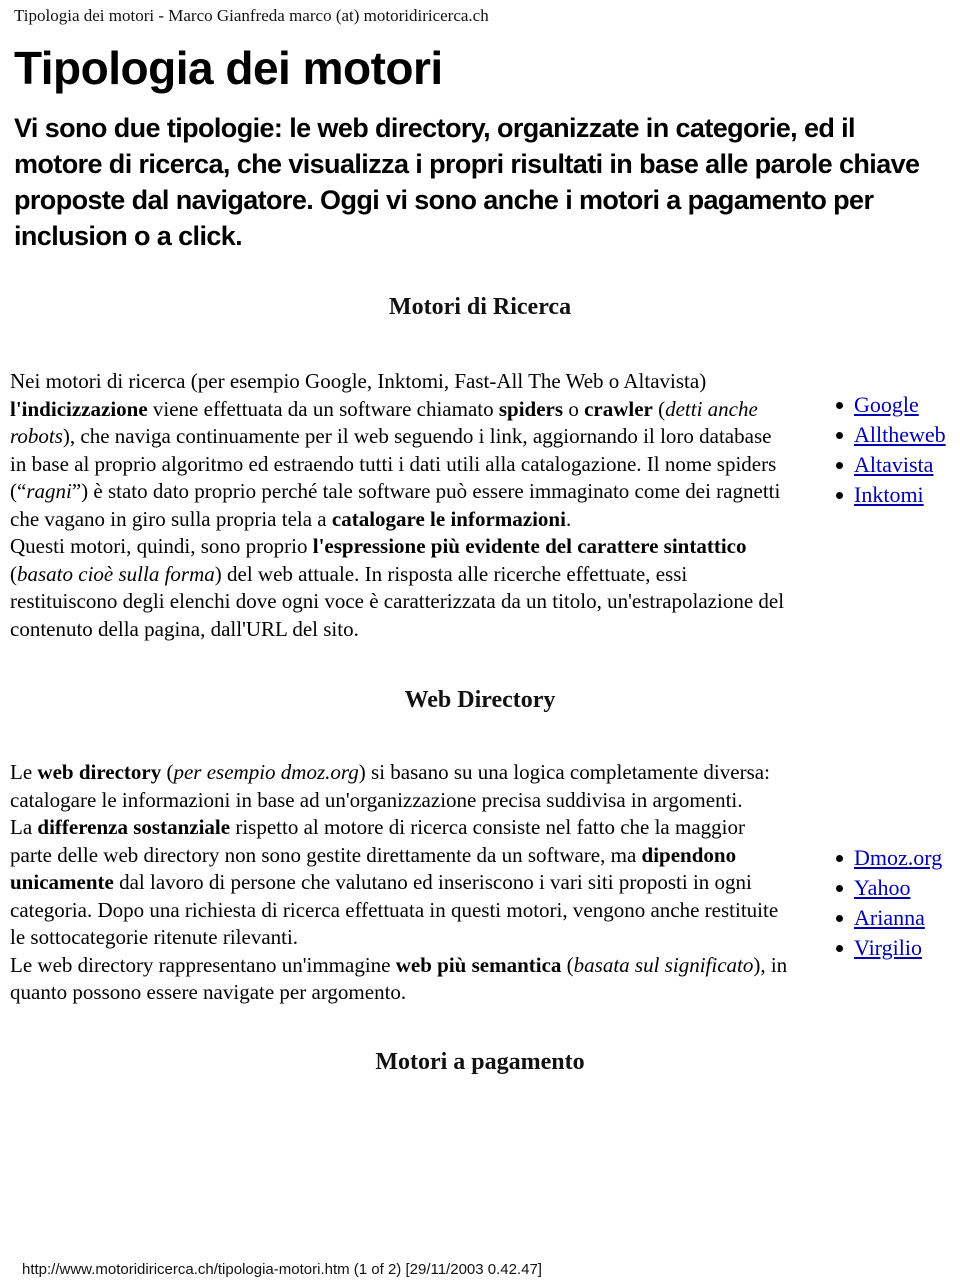 The width and height of the screenshot is (960, 1288). I want to click on page-title: Tipologia dei motori, so click(228, 68).